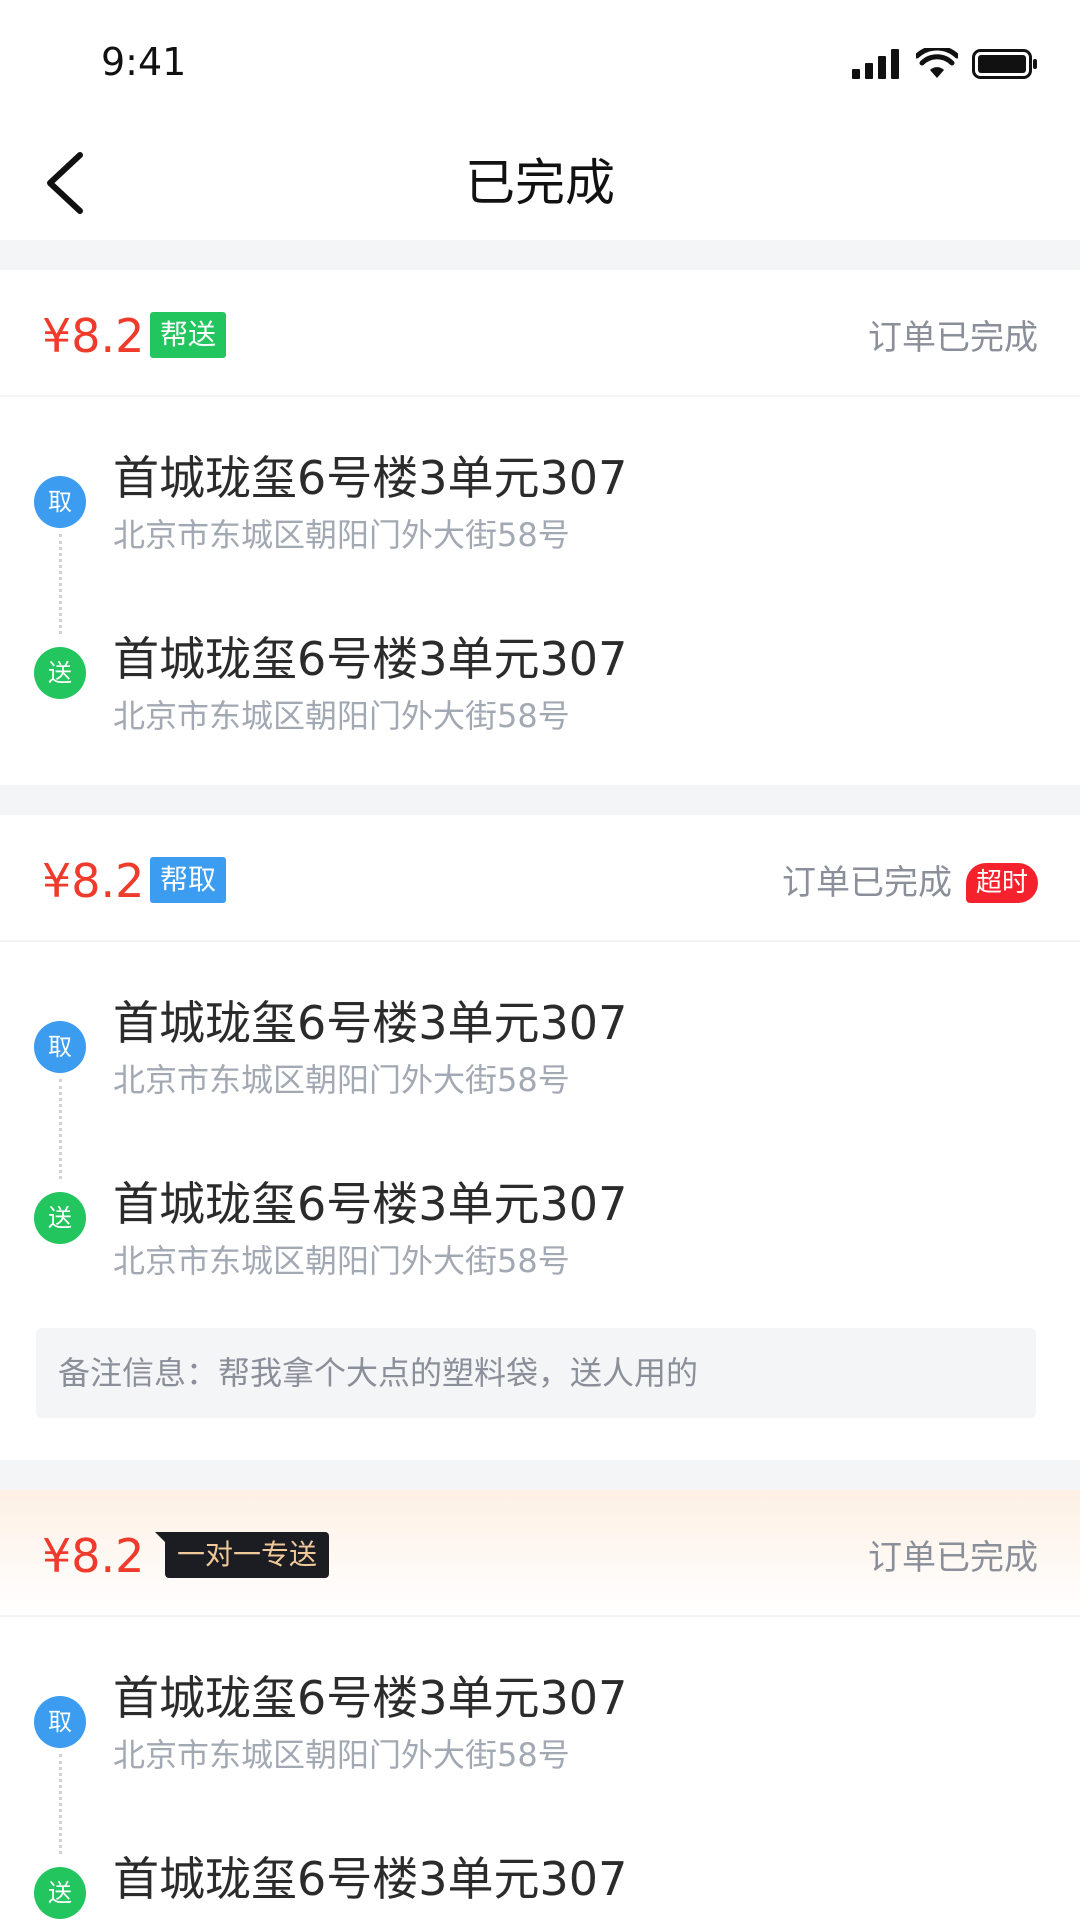 Image resolution: width=1080 pixels, height=1920 pixels. I want to click on status-icons, so click(945, 64).